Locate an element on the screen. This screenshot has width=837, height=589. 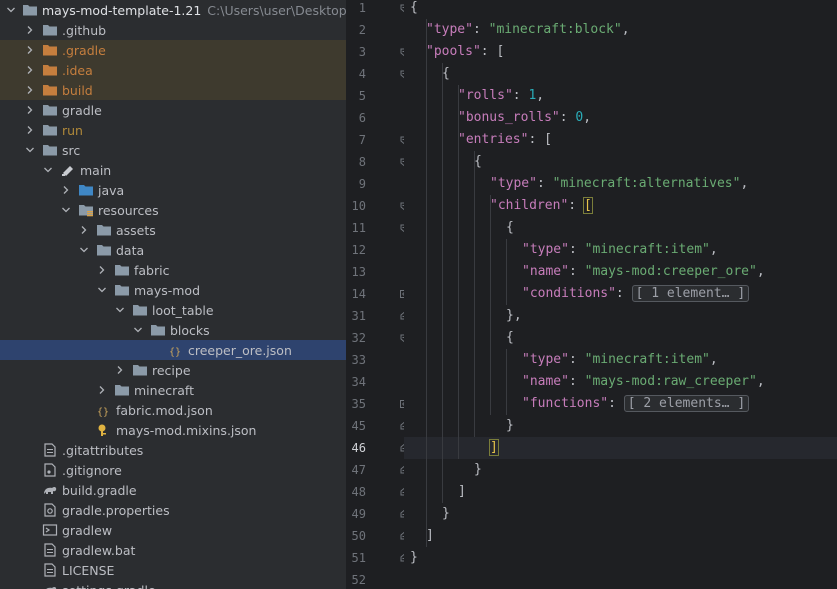
tree-item: .github is located at coordinates (173, 30).